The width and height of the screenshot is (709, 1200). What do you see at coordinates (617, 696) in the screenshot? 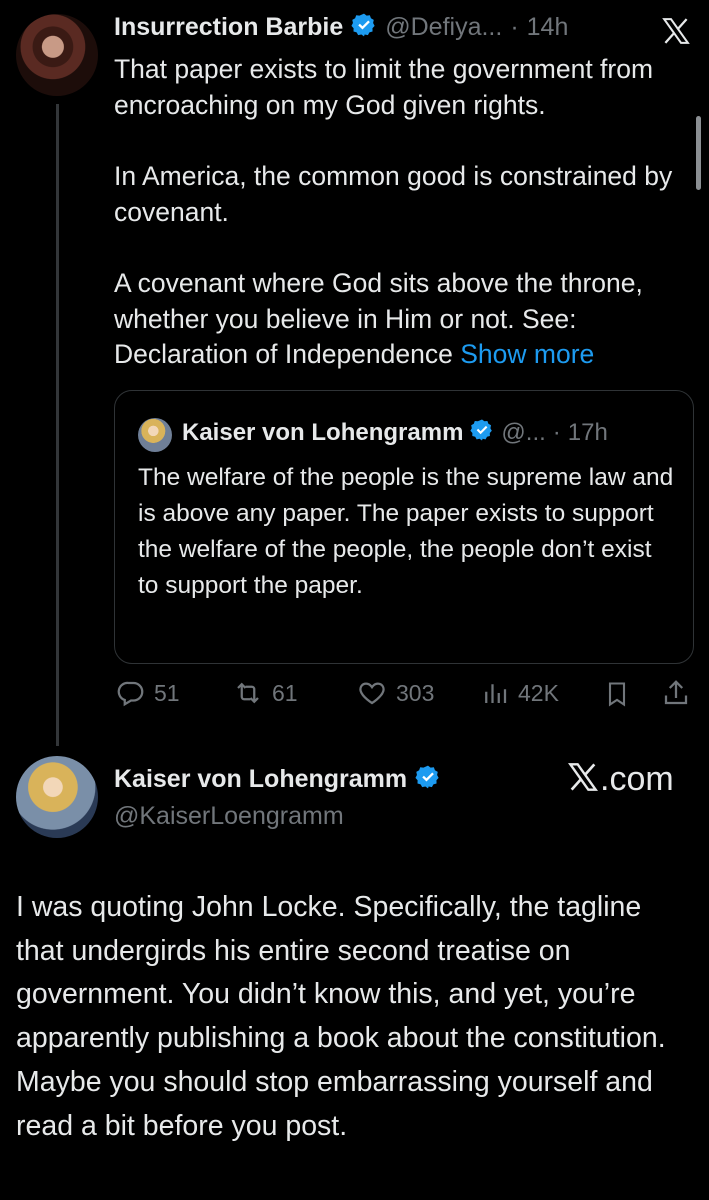
I see `bookmark-icon` at bounding box center [617, 696].